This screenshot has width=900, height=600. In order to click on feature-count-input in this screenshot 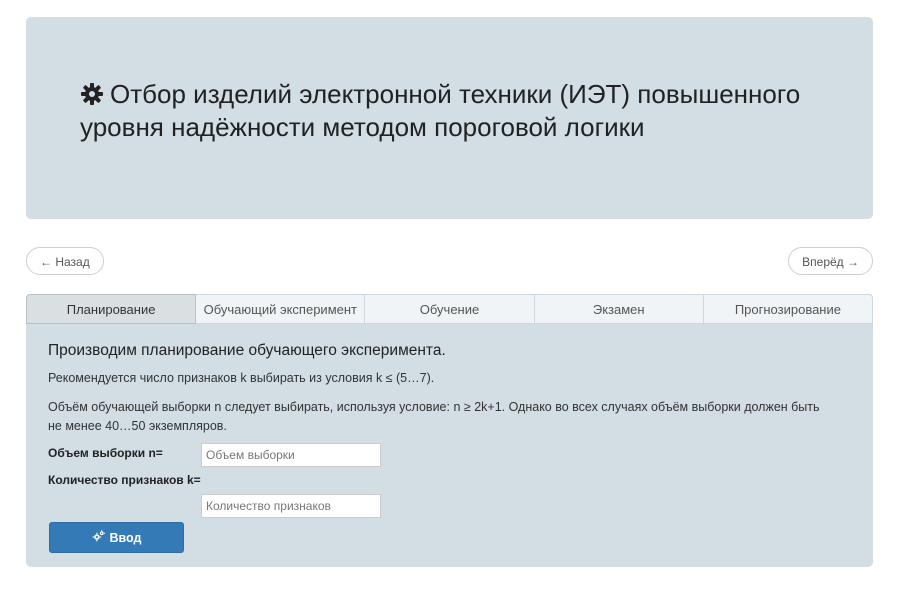, I will do `click(291, 506)`.